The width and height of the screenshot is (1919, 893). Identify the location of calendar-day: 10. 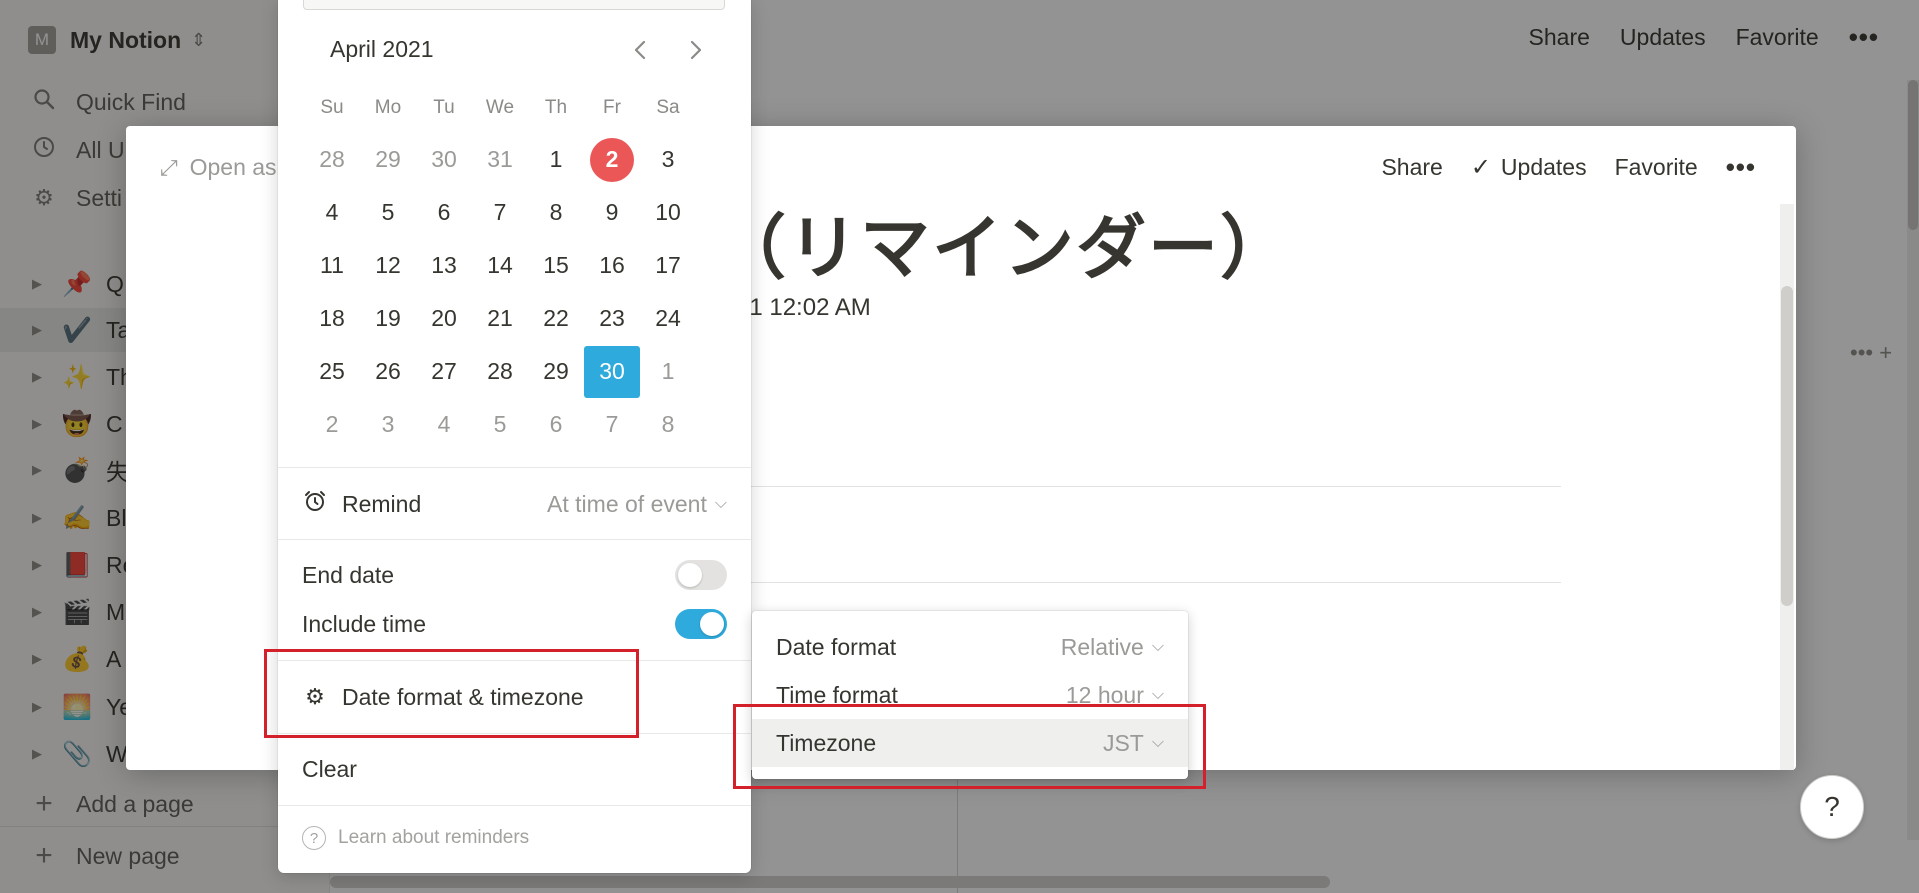
(668, 212).